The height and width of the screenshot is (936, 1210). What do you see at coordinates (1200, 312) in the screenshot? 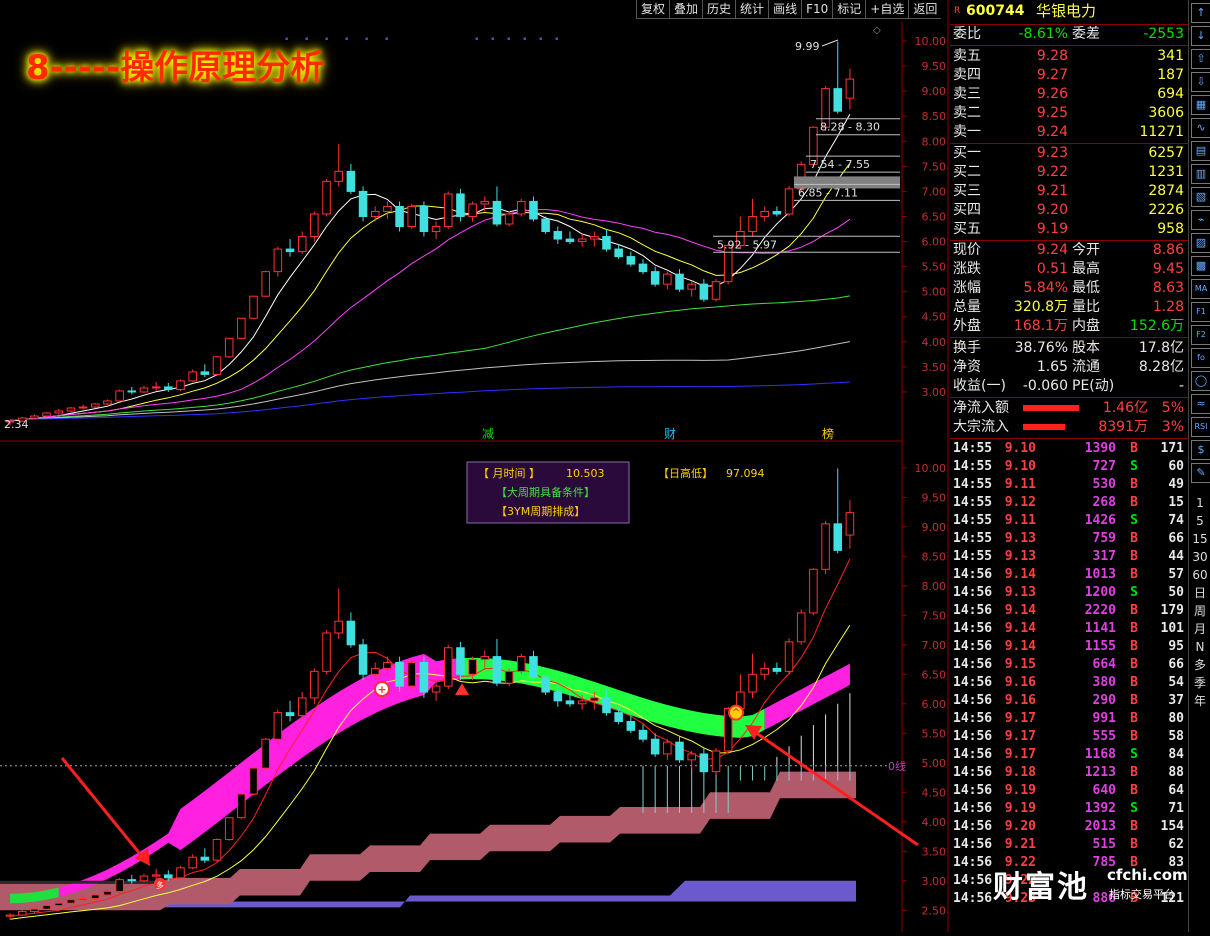
I see `sidebar-tool-13: F1` at bounding box center [1200, 312].